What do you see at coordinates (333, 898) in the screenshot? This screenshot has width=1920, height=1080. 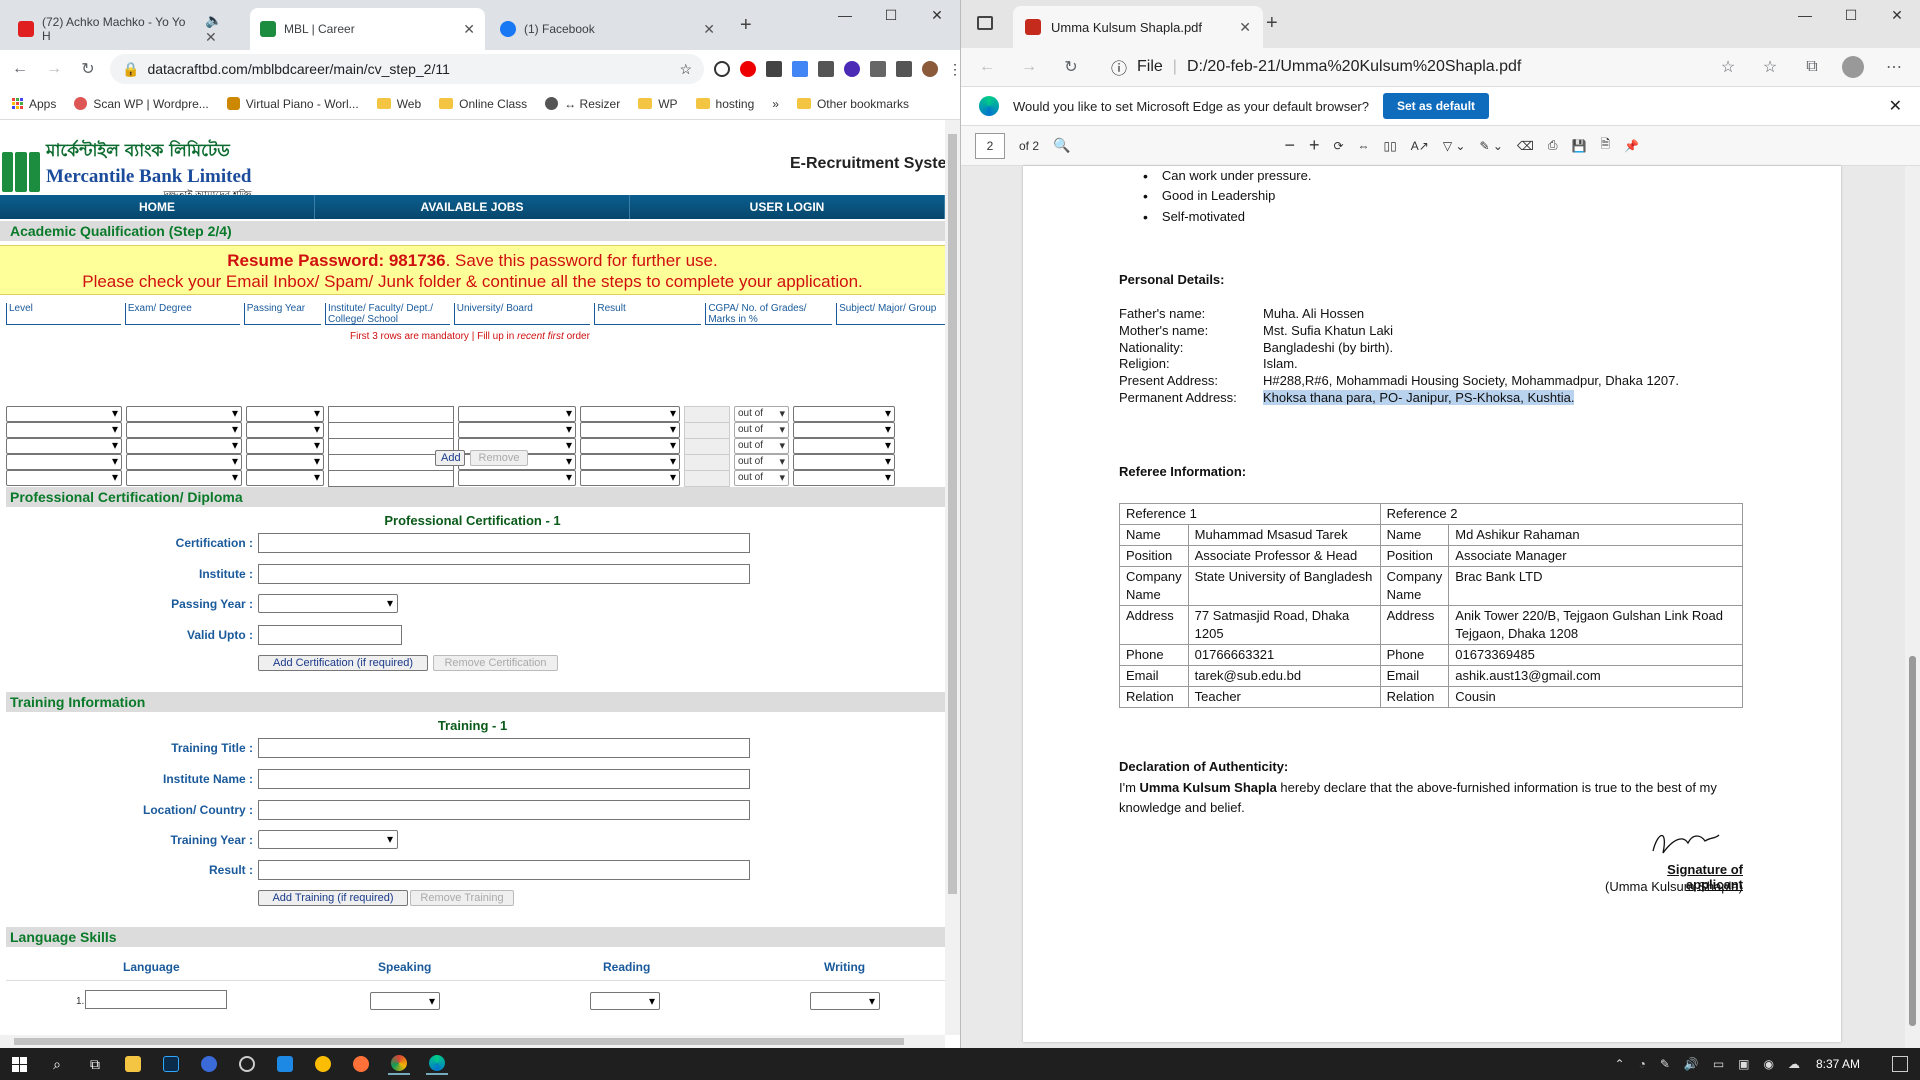 I see `add-training-button: Add Training (if required)` at bounding box center [333, 898].